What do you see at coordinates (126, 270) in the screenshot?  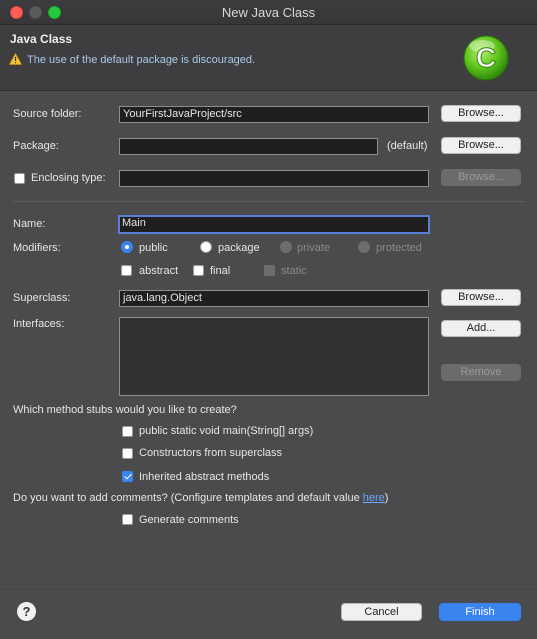 I see `modifier-abstract-checkbox` at bounding box center [126, 270].